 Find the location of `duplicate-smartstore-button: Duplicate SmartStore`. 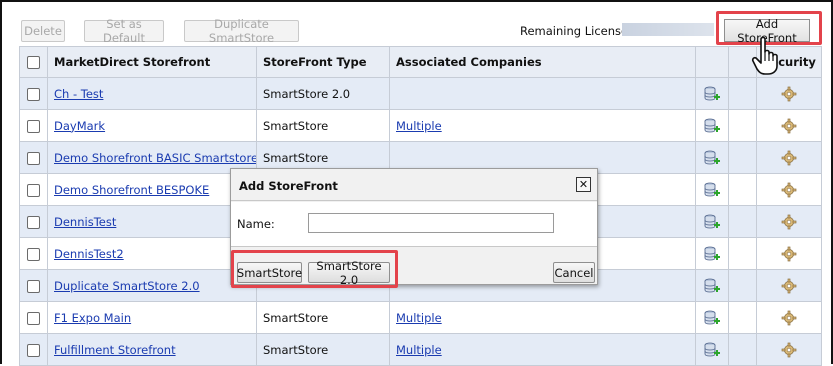

duplicate-smartstore-button: Duplicate SmartStore is located at coordinates (241, 31).